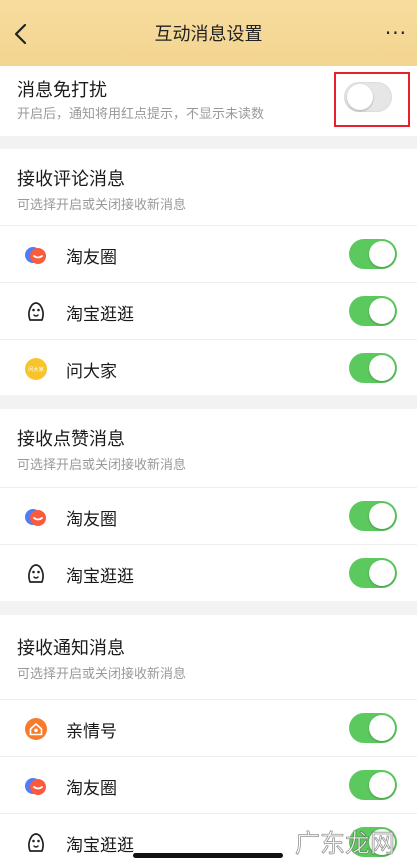 This screenshot has height=868, width=417. Describe the element at coordinates (208, 572) in the screenshot. I see `list-item-like-guangguang: 淘宝逛逛` at that location.